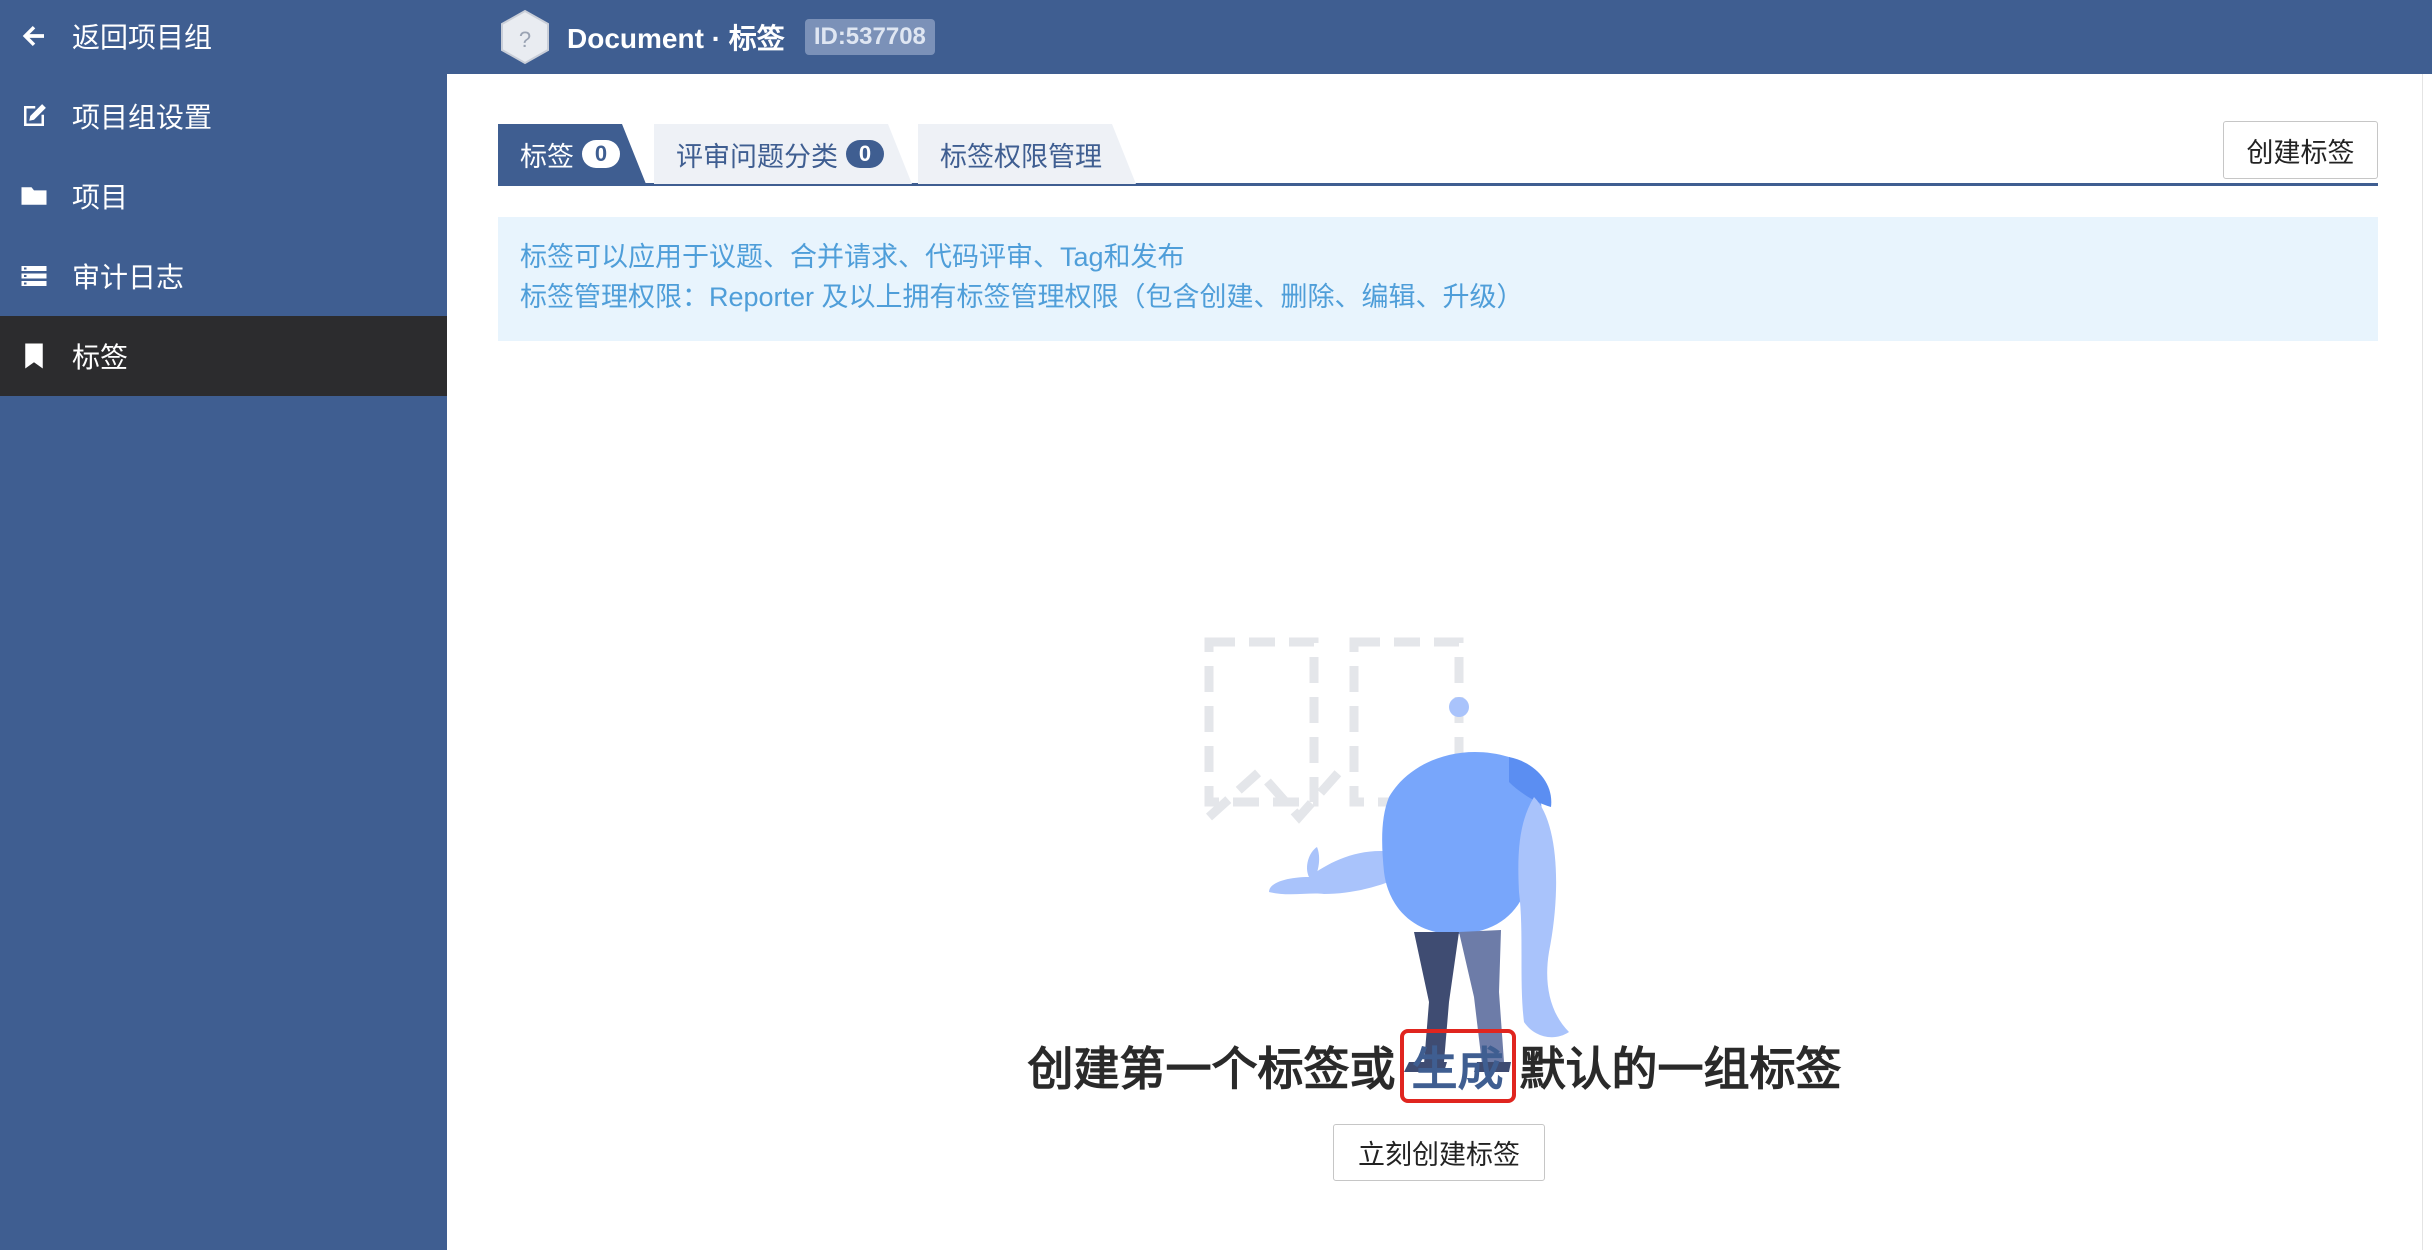 The width and height of the screenshot is (2432, 1250). I want to click on tab-label-permissions: 标签权限管理, so click(1027, 154).